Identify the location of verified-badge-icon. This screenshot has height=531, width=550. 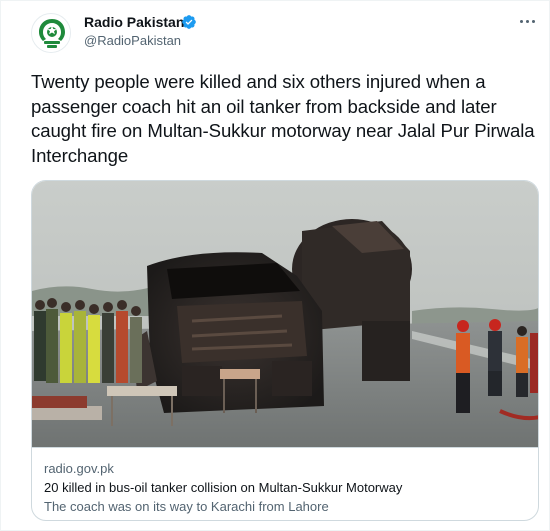
(189, 22).